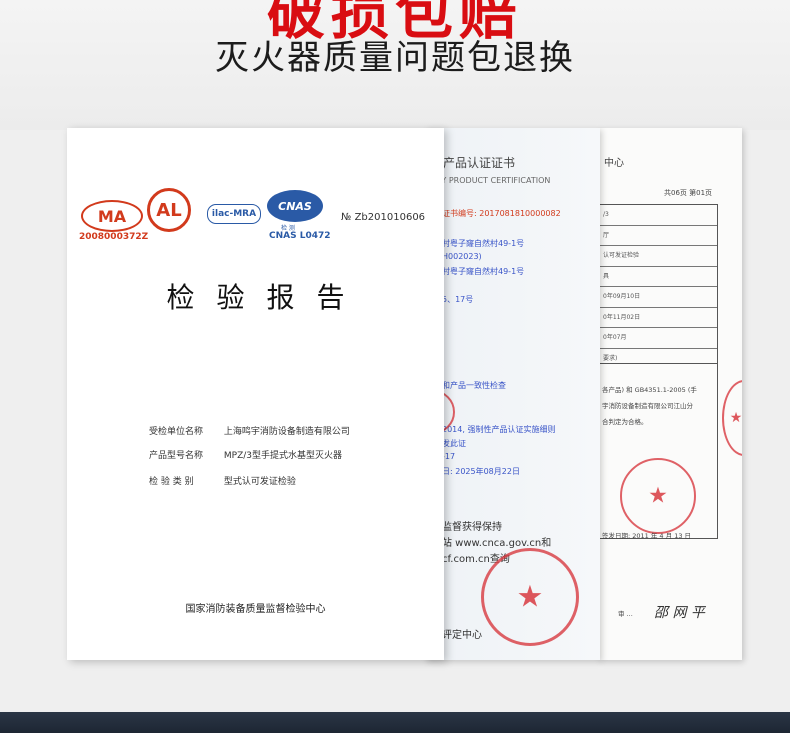 This screenshot has width=790, height=733. What do you see at coordinates (176, 432) in the screenshot?
I see `field-label: 受检单位名称` at bounding box center [176, 432].